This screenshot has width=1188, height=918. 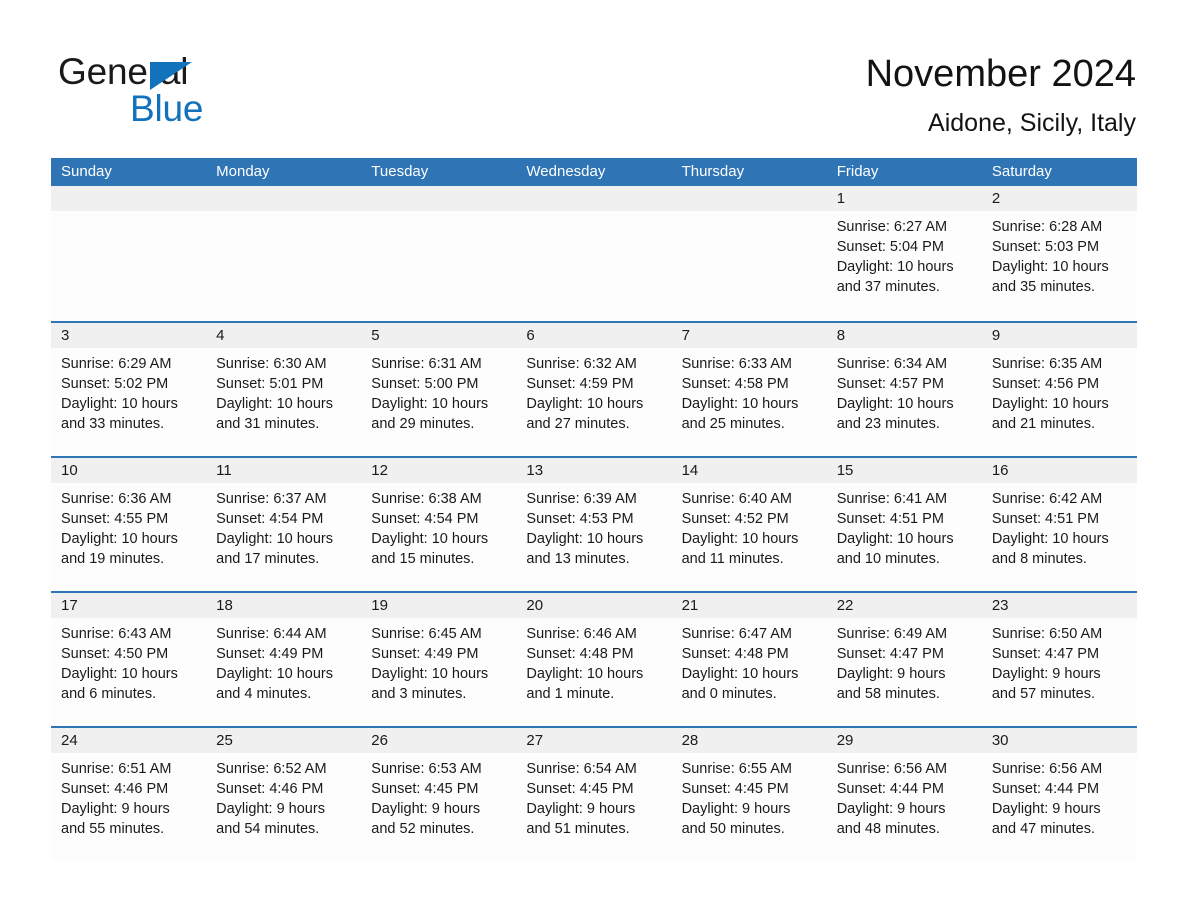 What do you see at coordinates (735, 519) in the screenshot?
I see `sunset-text: Sunset: 4:52 PM` at bounding box center [735, 519].